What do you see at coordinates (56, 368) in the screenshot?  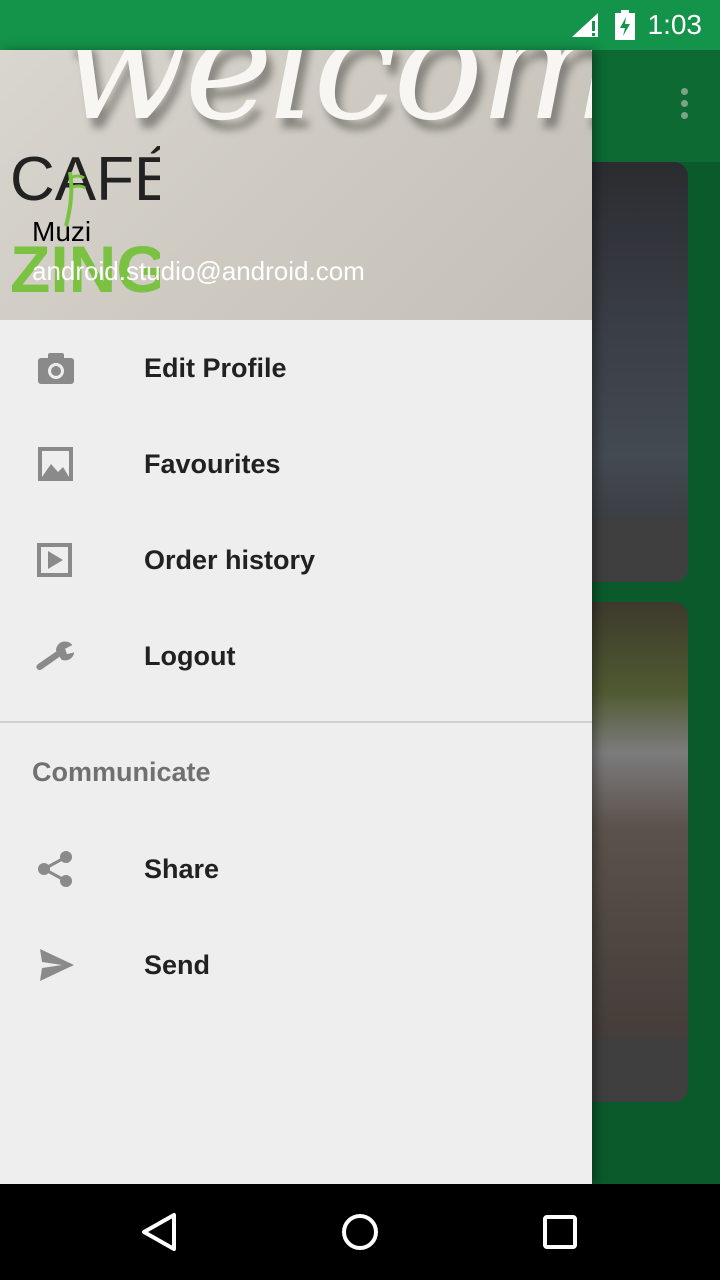 I see `camera-icon` at bounding box center [56, 368].